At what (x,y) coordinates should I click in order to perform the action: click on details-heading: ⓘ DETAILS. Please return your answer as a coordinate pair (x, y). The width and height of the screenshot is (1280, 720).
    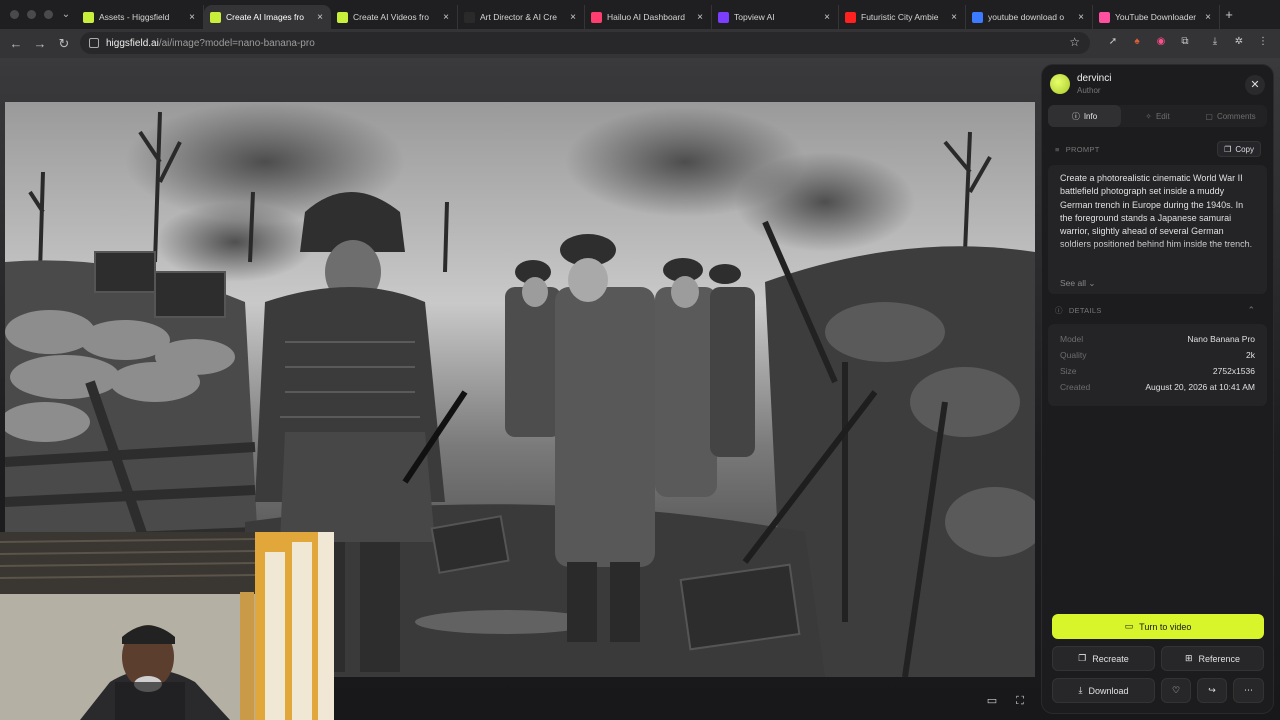
    Looking at the image, I should click on (1078, 310).